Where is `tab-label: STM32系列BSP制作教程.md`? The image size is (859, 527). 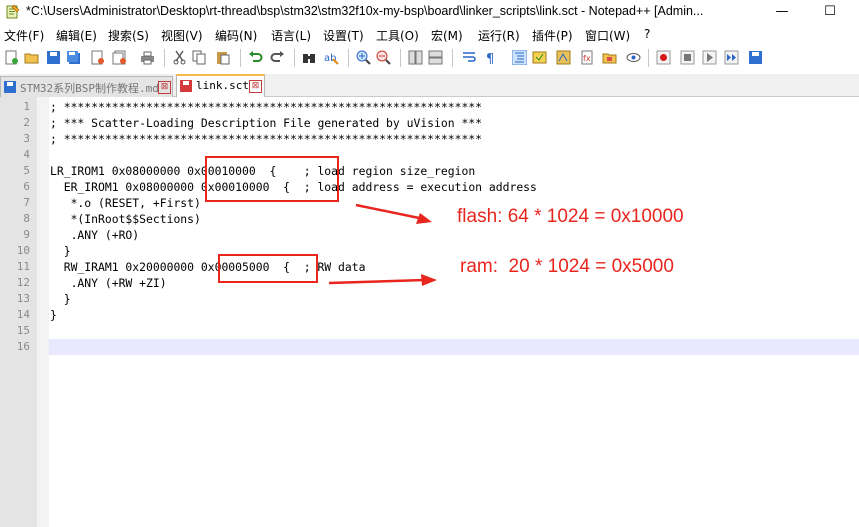
tab-label: STM32系列BSP制作教程.md is located at coordinates (89, 88).